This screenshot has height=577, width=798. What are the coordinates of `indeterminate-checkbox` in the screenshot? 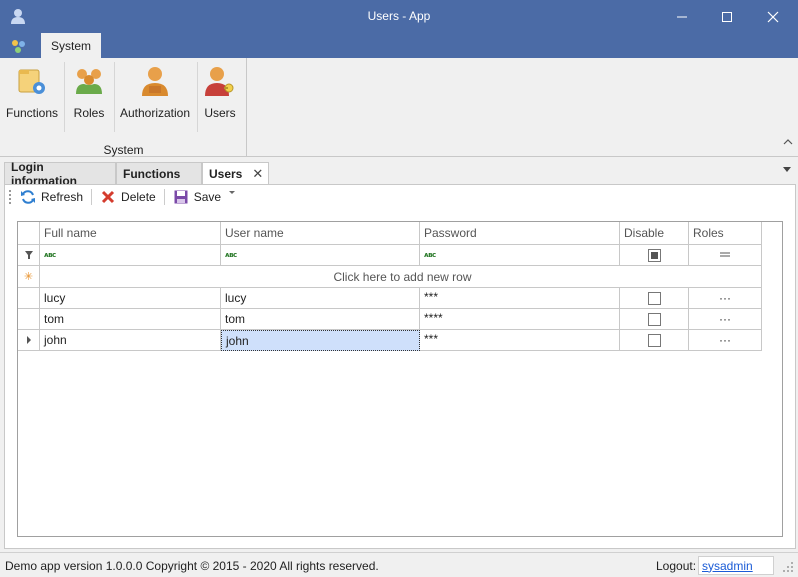 It's located at (654, 255).